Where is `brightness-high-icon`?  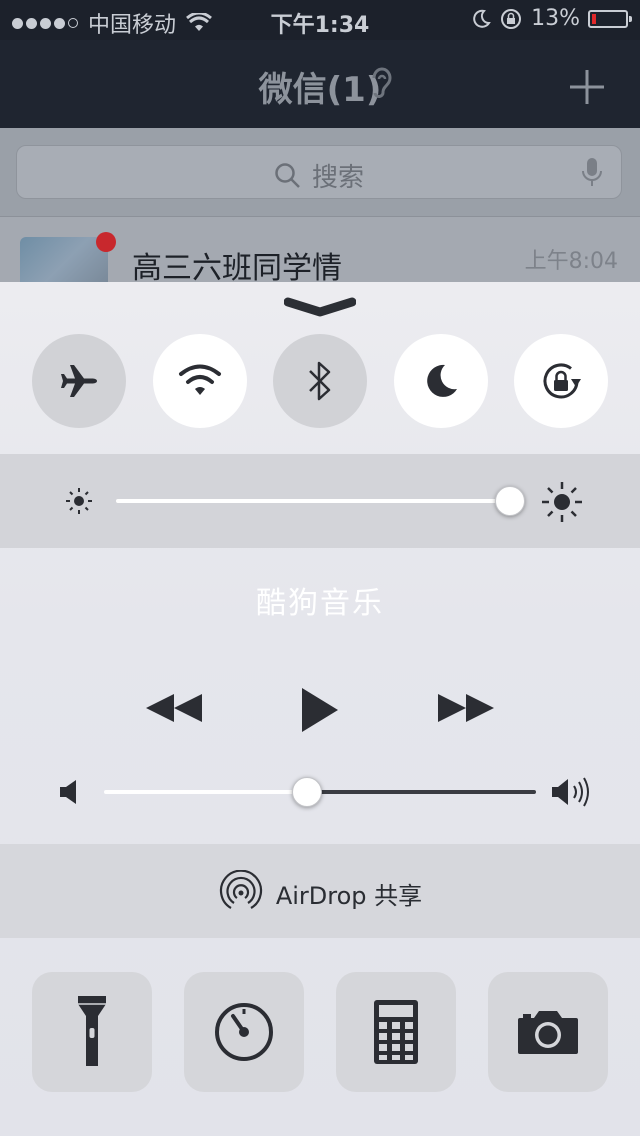 brightness-high-icon is located at coordinates (562, 502).